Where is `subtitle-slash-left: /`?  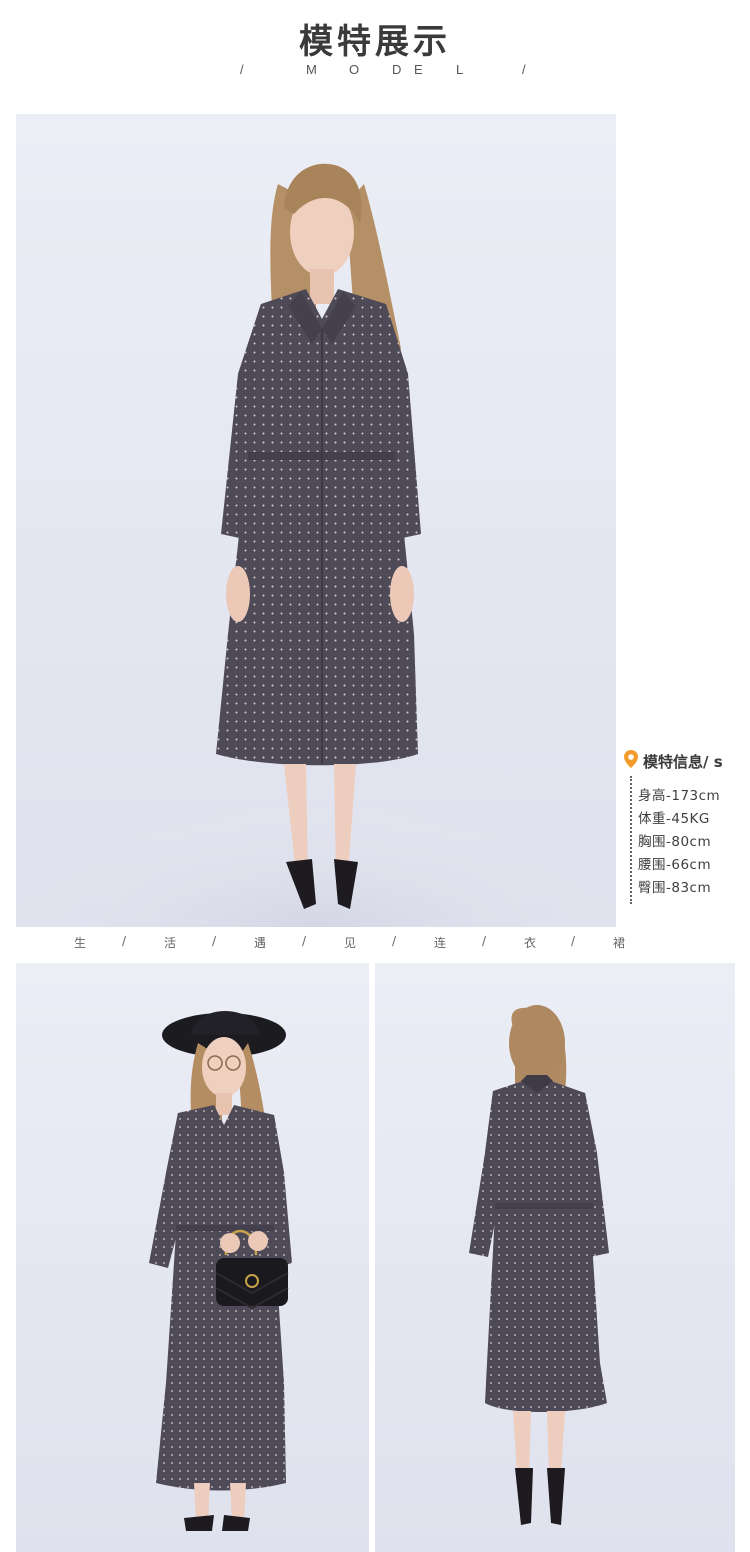
subtitle-slash-left: / is located at coordinates (242, 69).